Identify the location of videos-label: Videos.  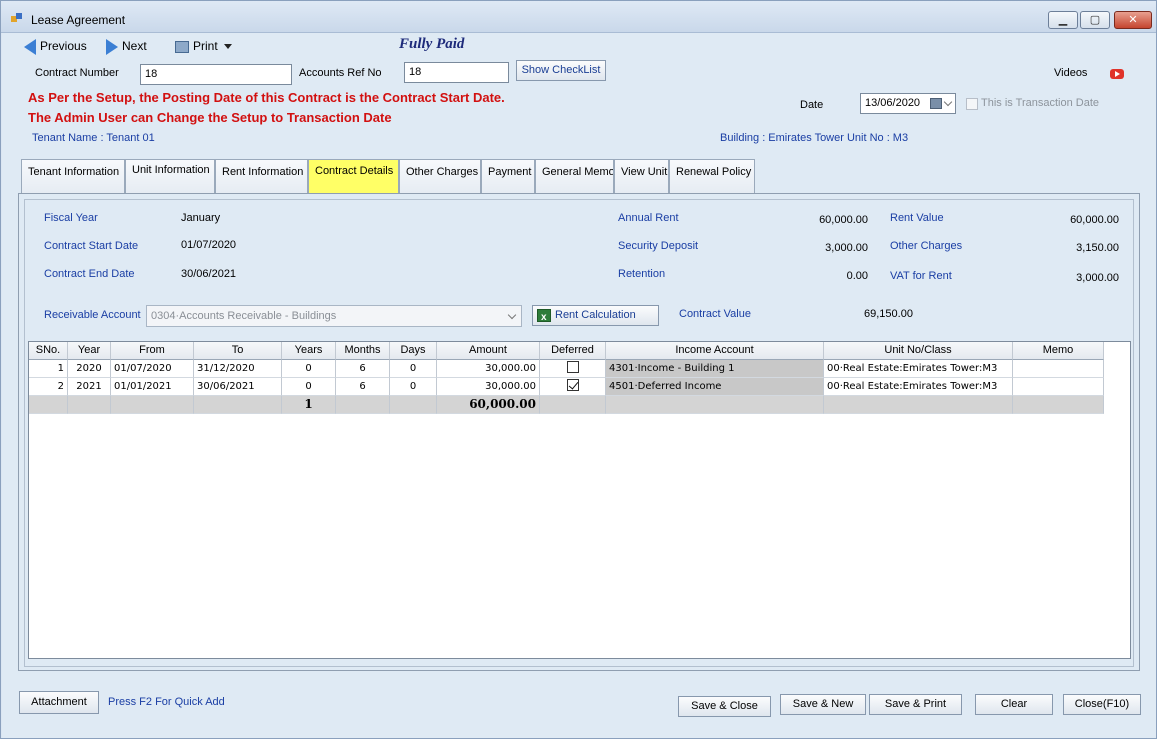
(1071, 73).